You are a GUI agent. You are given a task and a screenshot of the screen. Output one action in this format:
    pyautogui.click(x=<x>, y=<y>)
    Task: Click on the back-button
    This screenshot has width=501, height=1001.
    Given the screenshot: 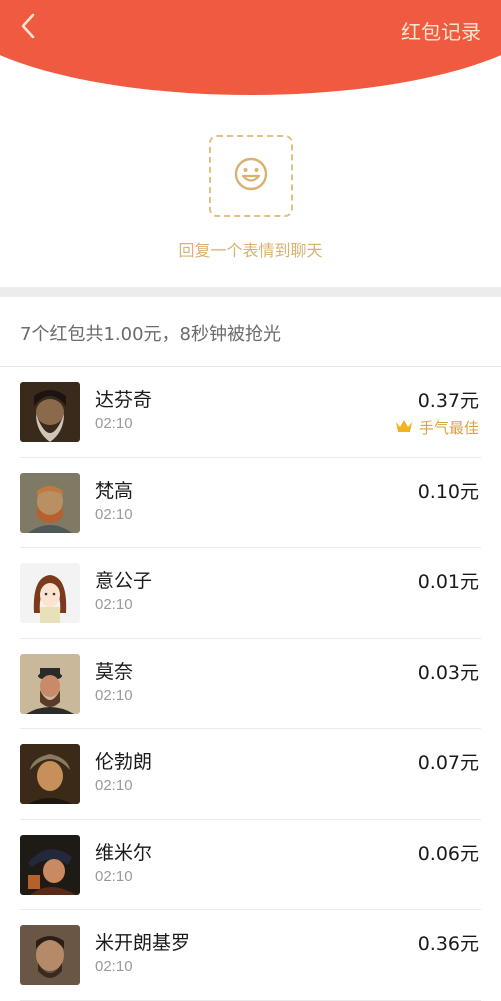 What is the action you would take?
    pyautogui.click(x=28, y=28)
    